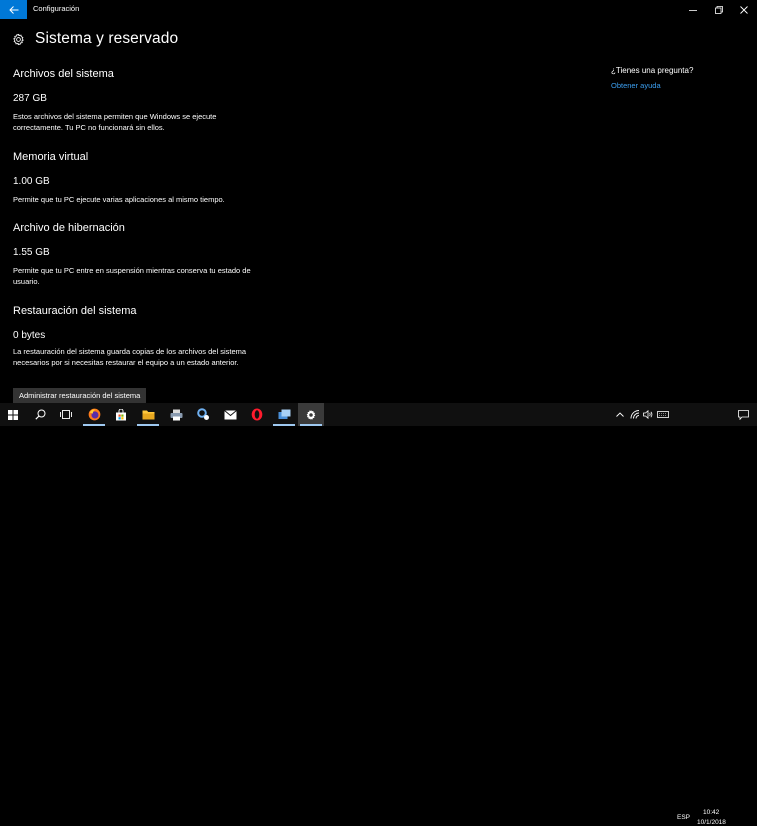 Image resolution: width=757 pixels, height=826 pixels. Describe the element at coordinates (107, 38) in the screenshot. I see `page-title: Sistema y reservado` at that location.